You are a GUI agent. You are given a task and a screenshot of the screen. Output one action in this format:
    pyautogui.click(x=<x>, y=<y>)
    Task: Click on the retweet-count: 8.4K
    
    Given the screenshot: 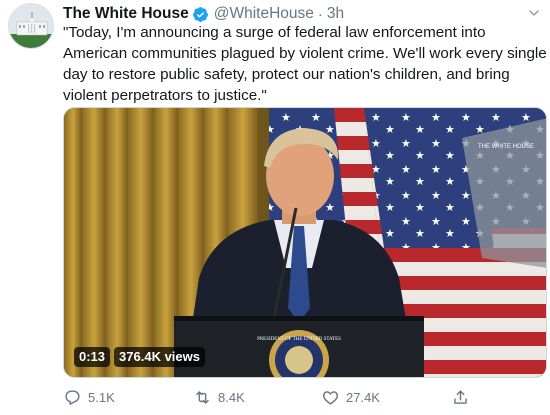 What is the action you would take?
    pyautogui.click(x=231, y=397)
    